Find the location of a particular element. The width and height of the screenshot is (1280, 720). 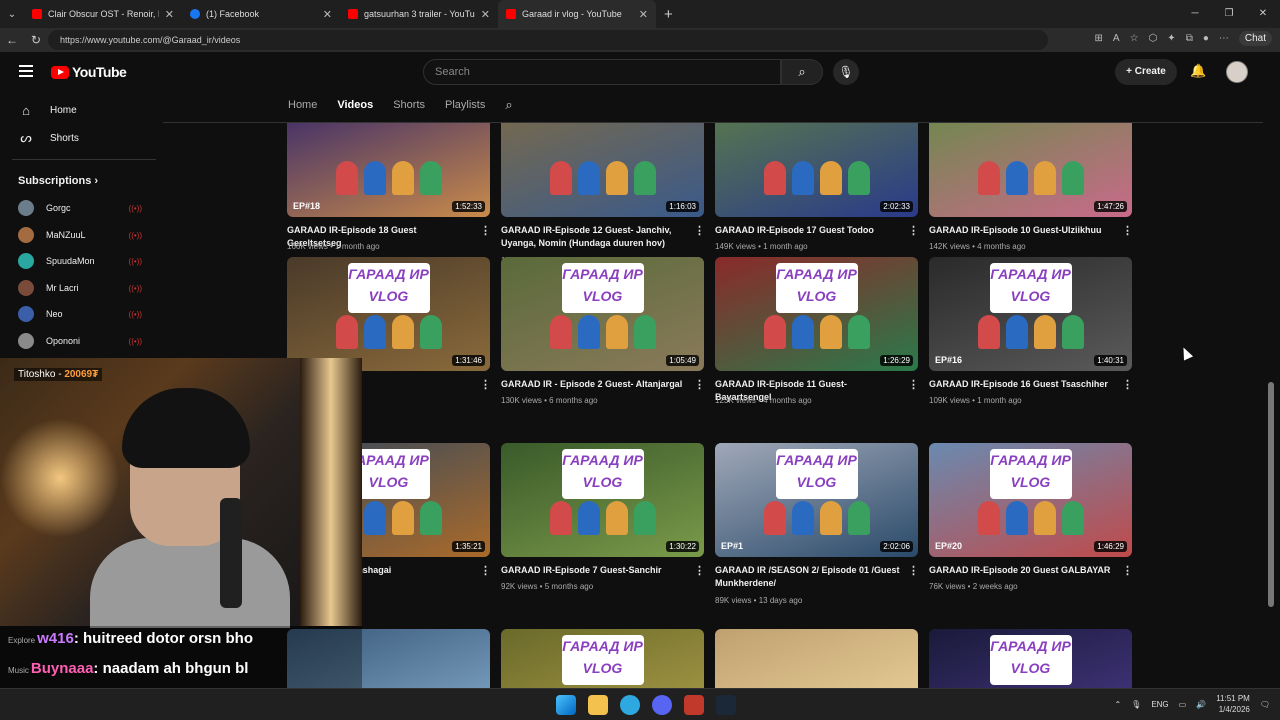

volume-icon: 🔊 is located at coordinates (1201, 704).